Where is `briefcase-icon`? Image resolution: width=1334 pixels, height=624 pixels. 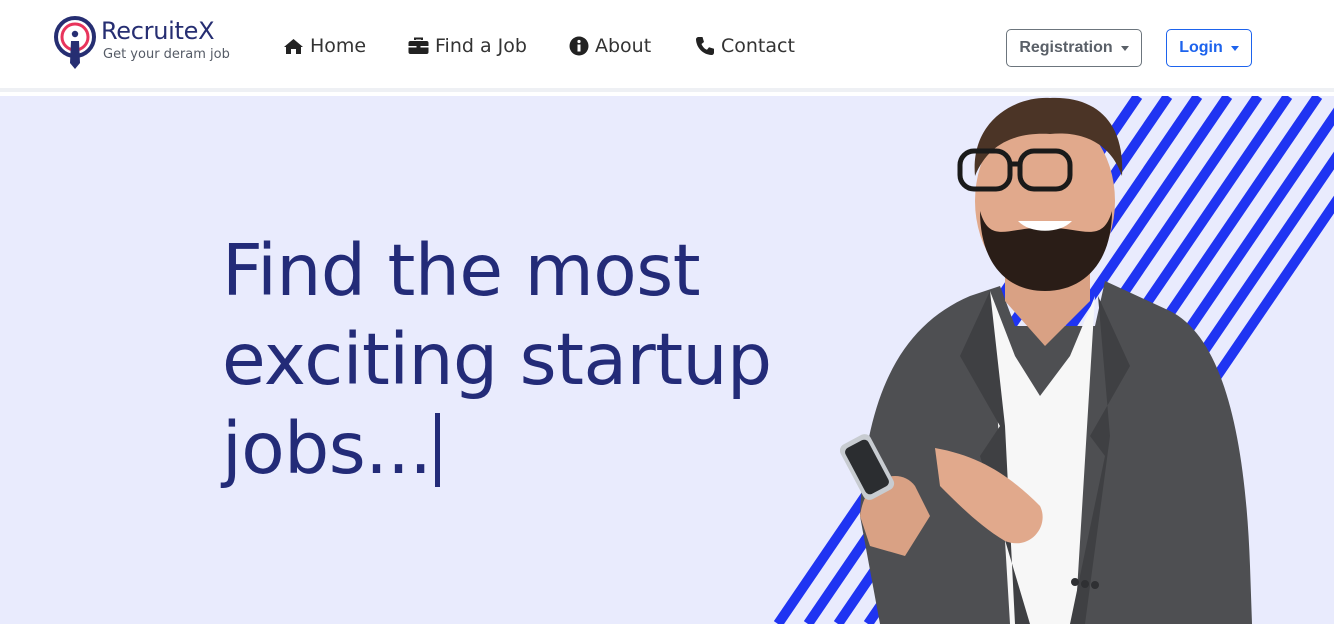 briefcase-icon is located at coordinates (418, 45).